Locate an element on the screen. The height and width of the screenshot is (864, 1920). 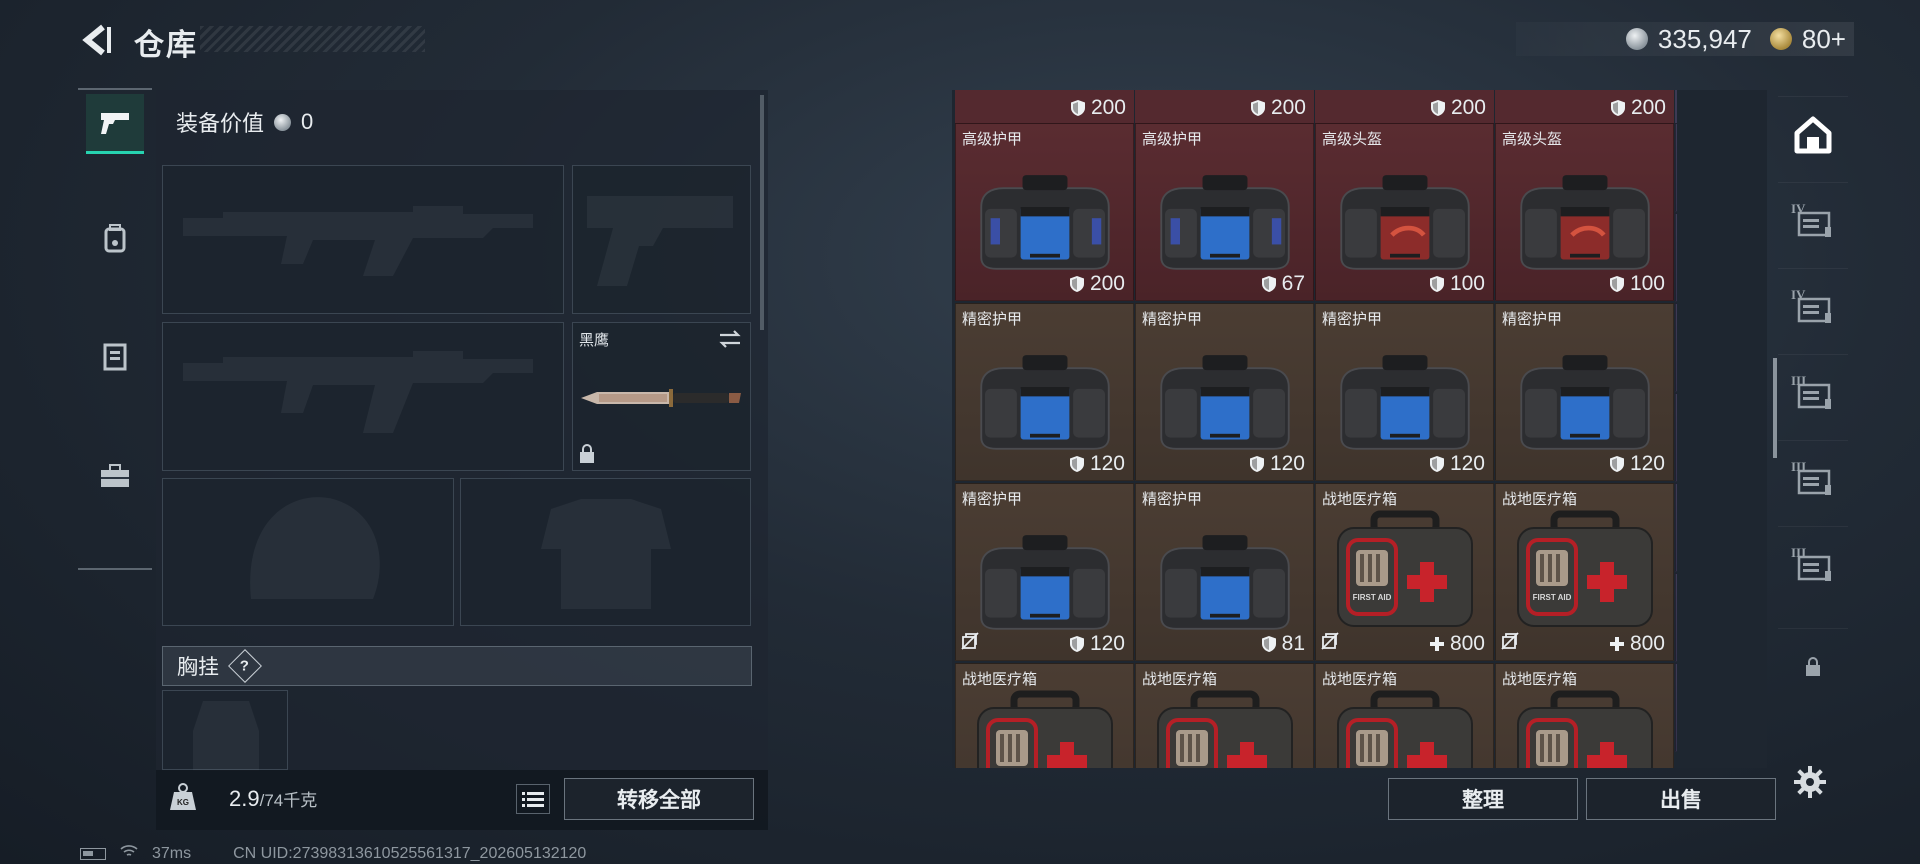
melee-slot: 黑鹰 is located at coordinates (661, 396).